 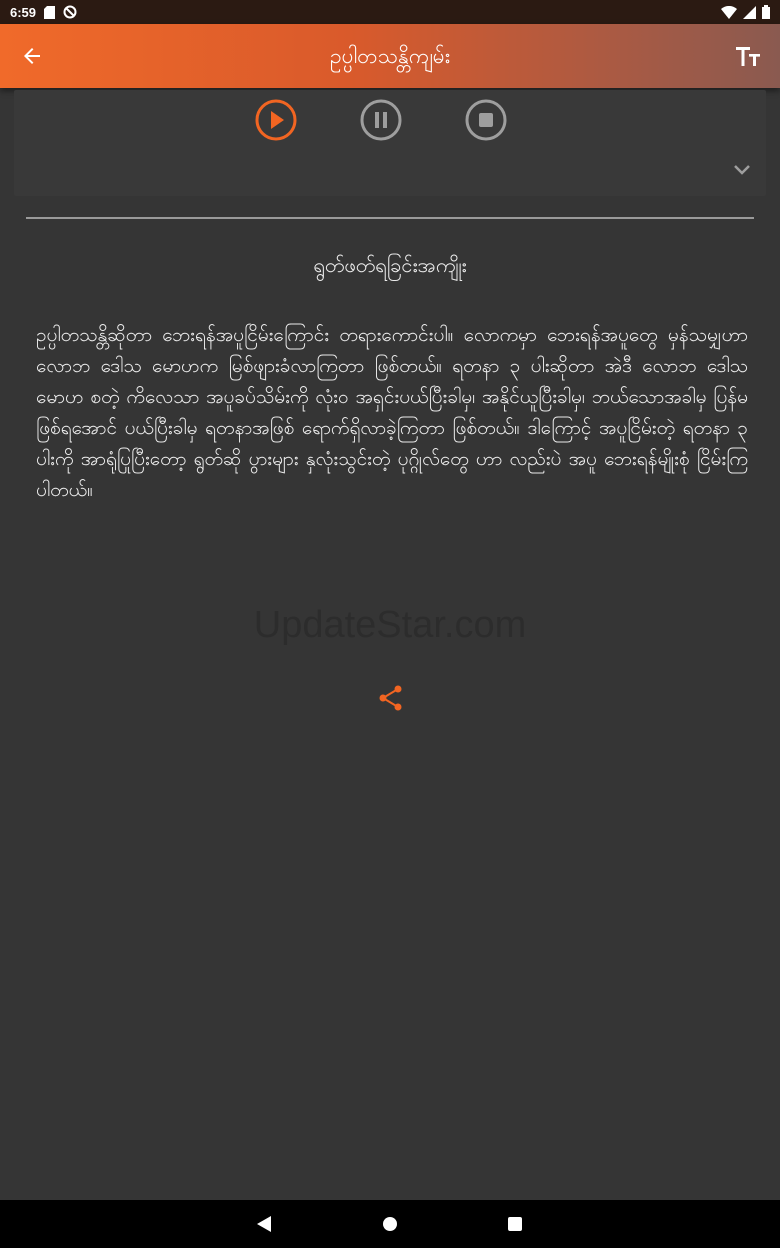 What do you see at coordinates (390, 265) in the screenshot?
I see `section-title: ရွတ်ဖတ်ရခြင်းအကျိုး` at bounding box center [390, 265].